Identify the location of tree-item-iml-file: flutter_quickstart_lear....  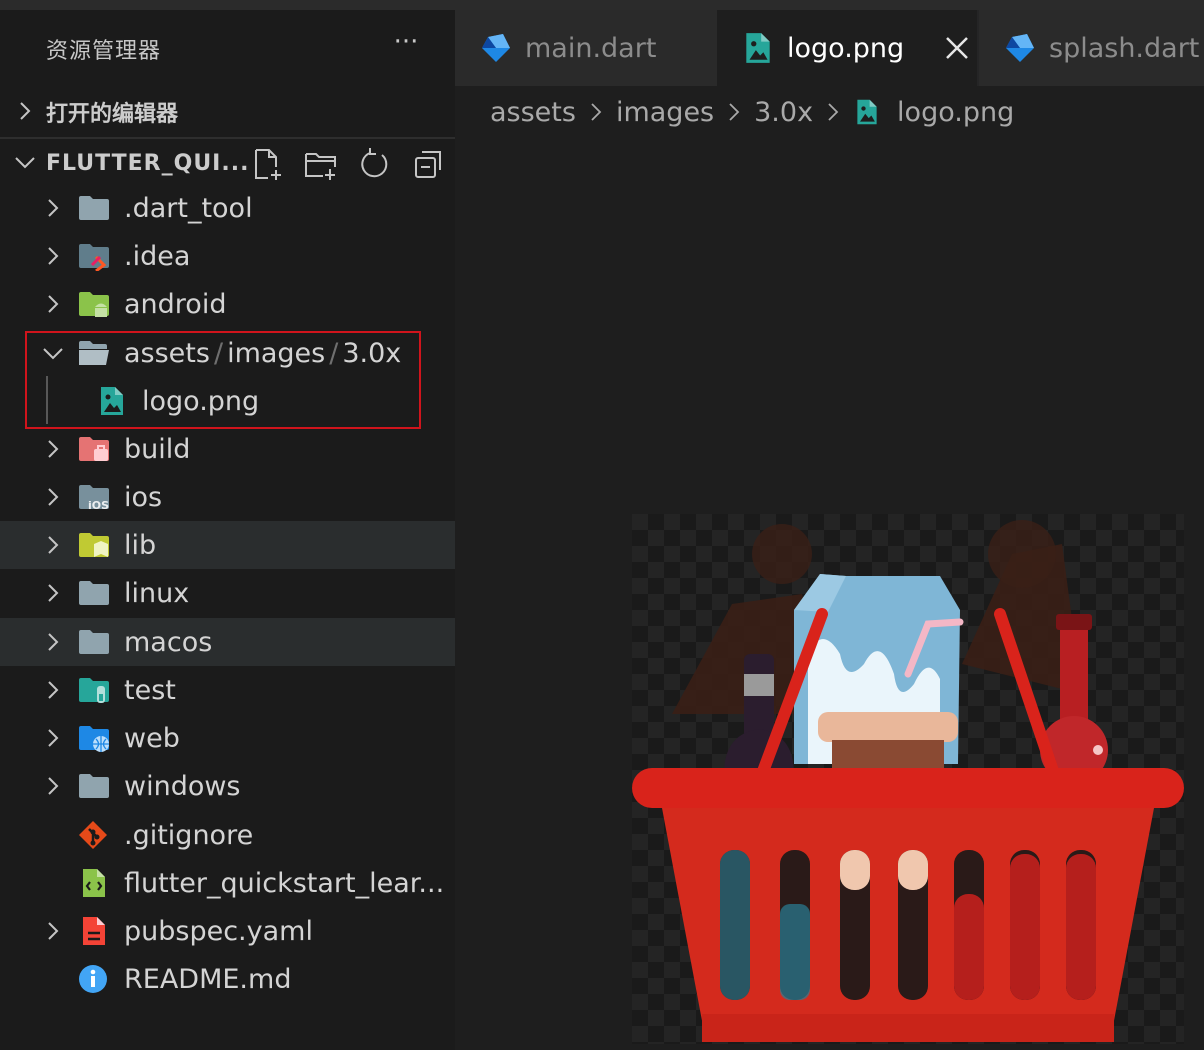
(227, 883).